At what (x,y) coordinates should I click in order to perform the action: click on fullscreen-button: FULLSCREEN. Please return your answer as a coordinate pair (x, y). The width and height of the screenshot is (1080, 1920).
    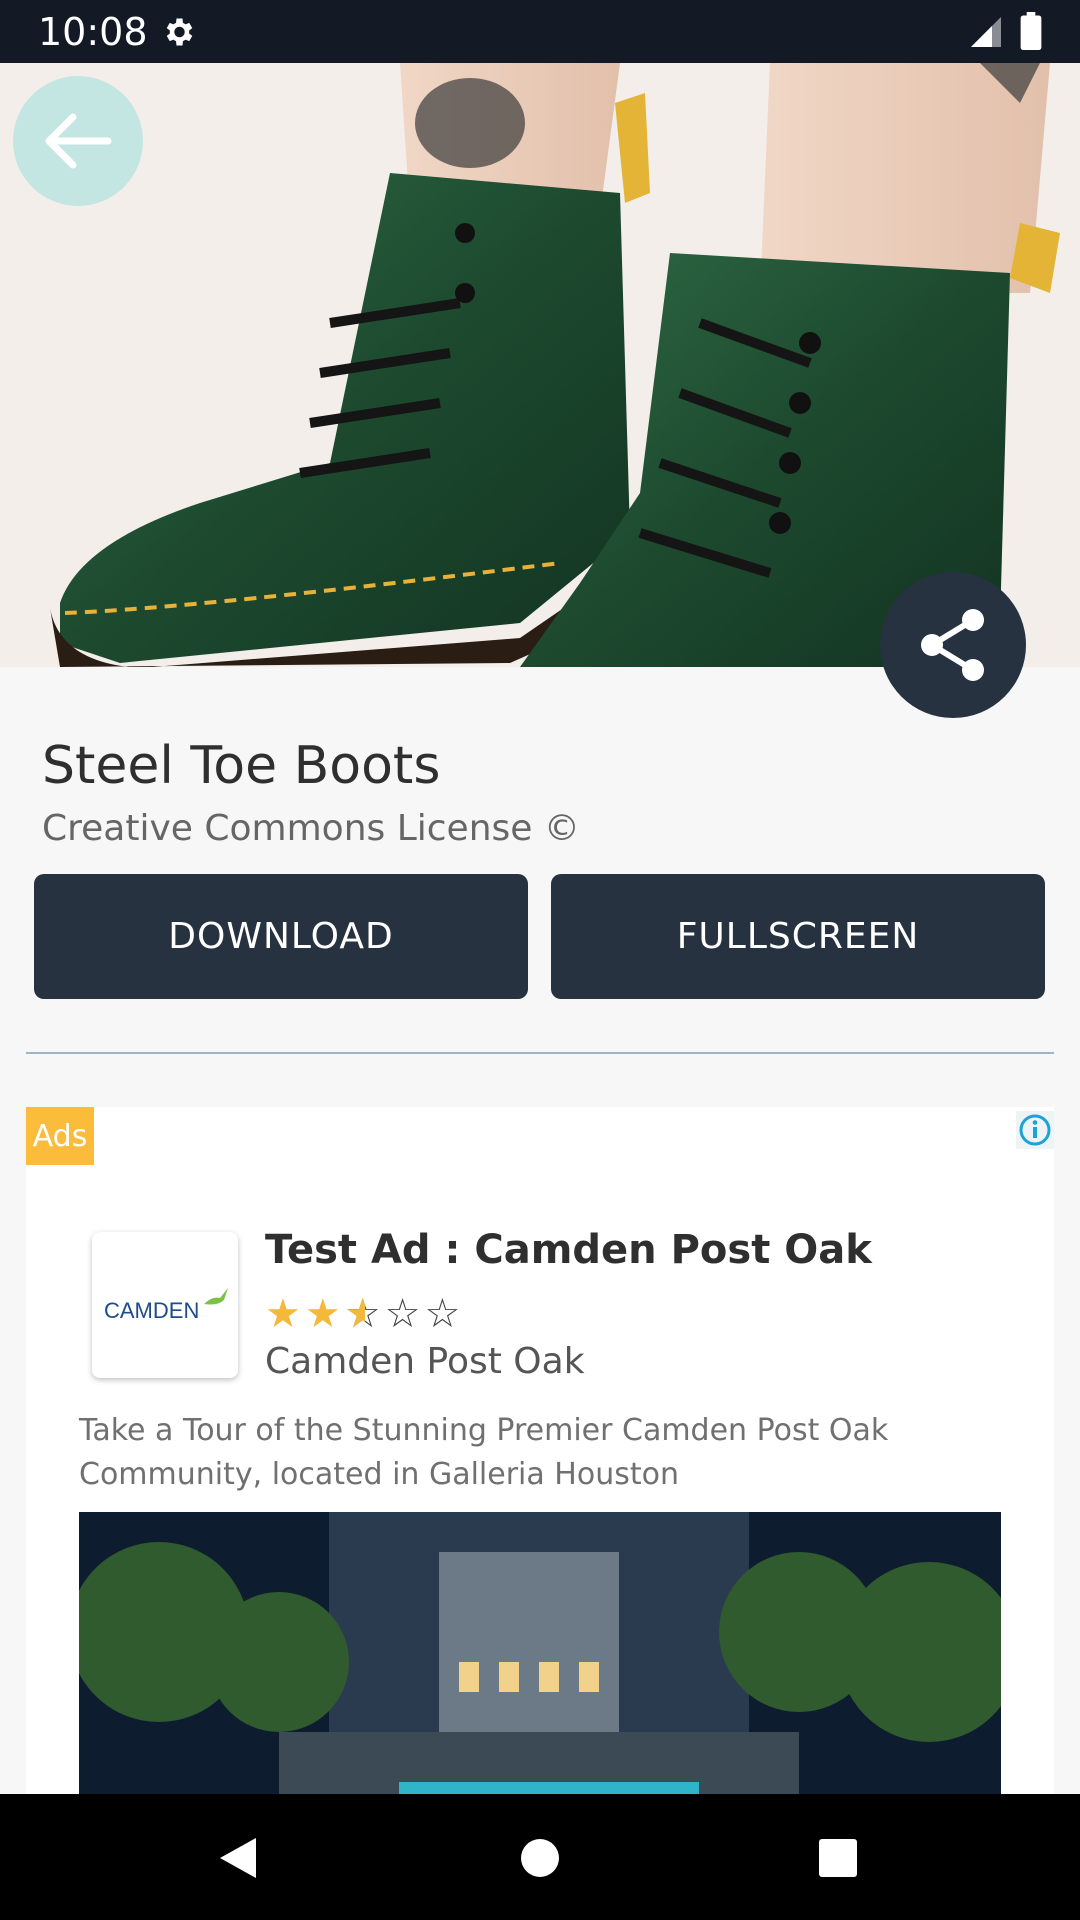
    Looking at the image, I should click on (798, 936).